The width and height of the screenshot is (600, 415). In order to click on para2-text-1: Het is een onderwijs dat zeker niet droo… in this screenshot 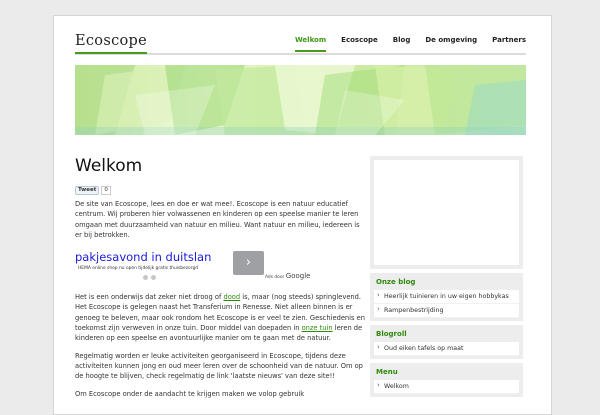, I will do `click(149, 297)`.